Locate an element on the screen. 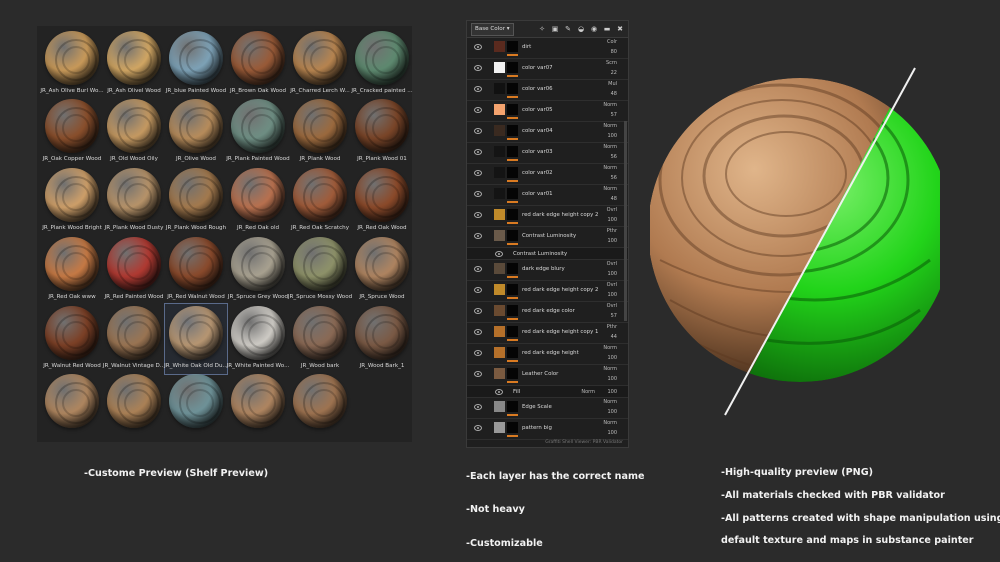  folder-icon: ▬ is located at coordinates (607, 29).